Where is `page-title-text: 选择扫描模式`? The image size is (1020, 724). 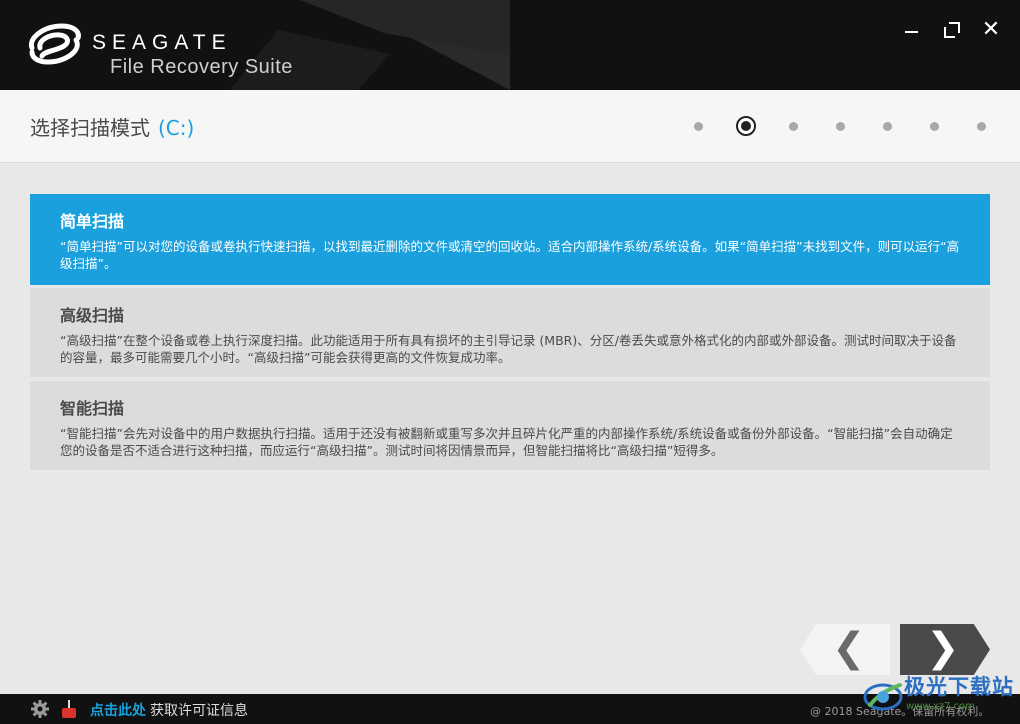
page-title-text: 选择扫描模式 is located at coordinates (90, 128).